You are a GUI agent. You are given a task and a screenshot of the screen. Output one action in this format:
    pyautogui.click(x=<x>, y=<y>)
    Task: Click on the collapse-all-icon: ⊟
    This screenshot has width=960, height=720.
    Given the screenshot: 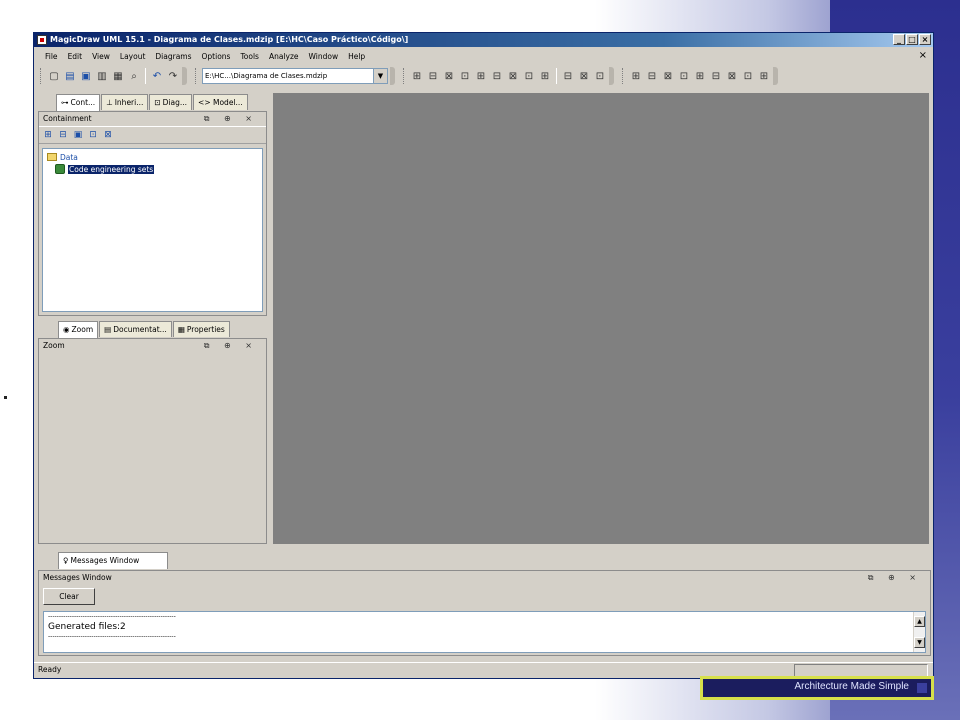 What is the action you would take?
    pyautogui.click(x=63, y=135)
    